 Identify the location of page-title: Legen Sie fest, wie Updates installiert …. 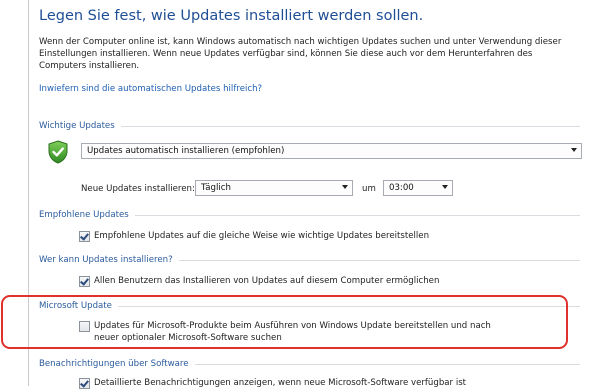
(231, 16).